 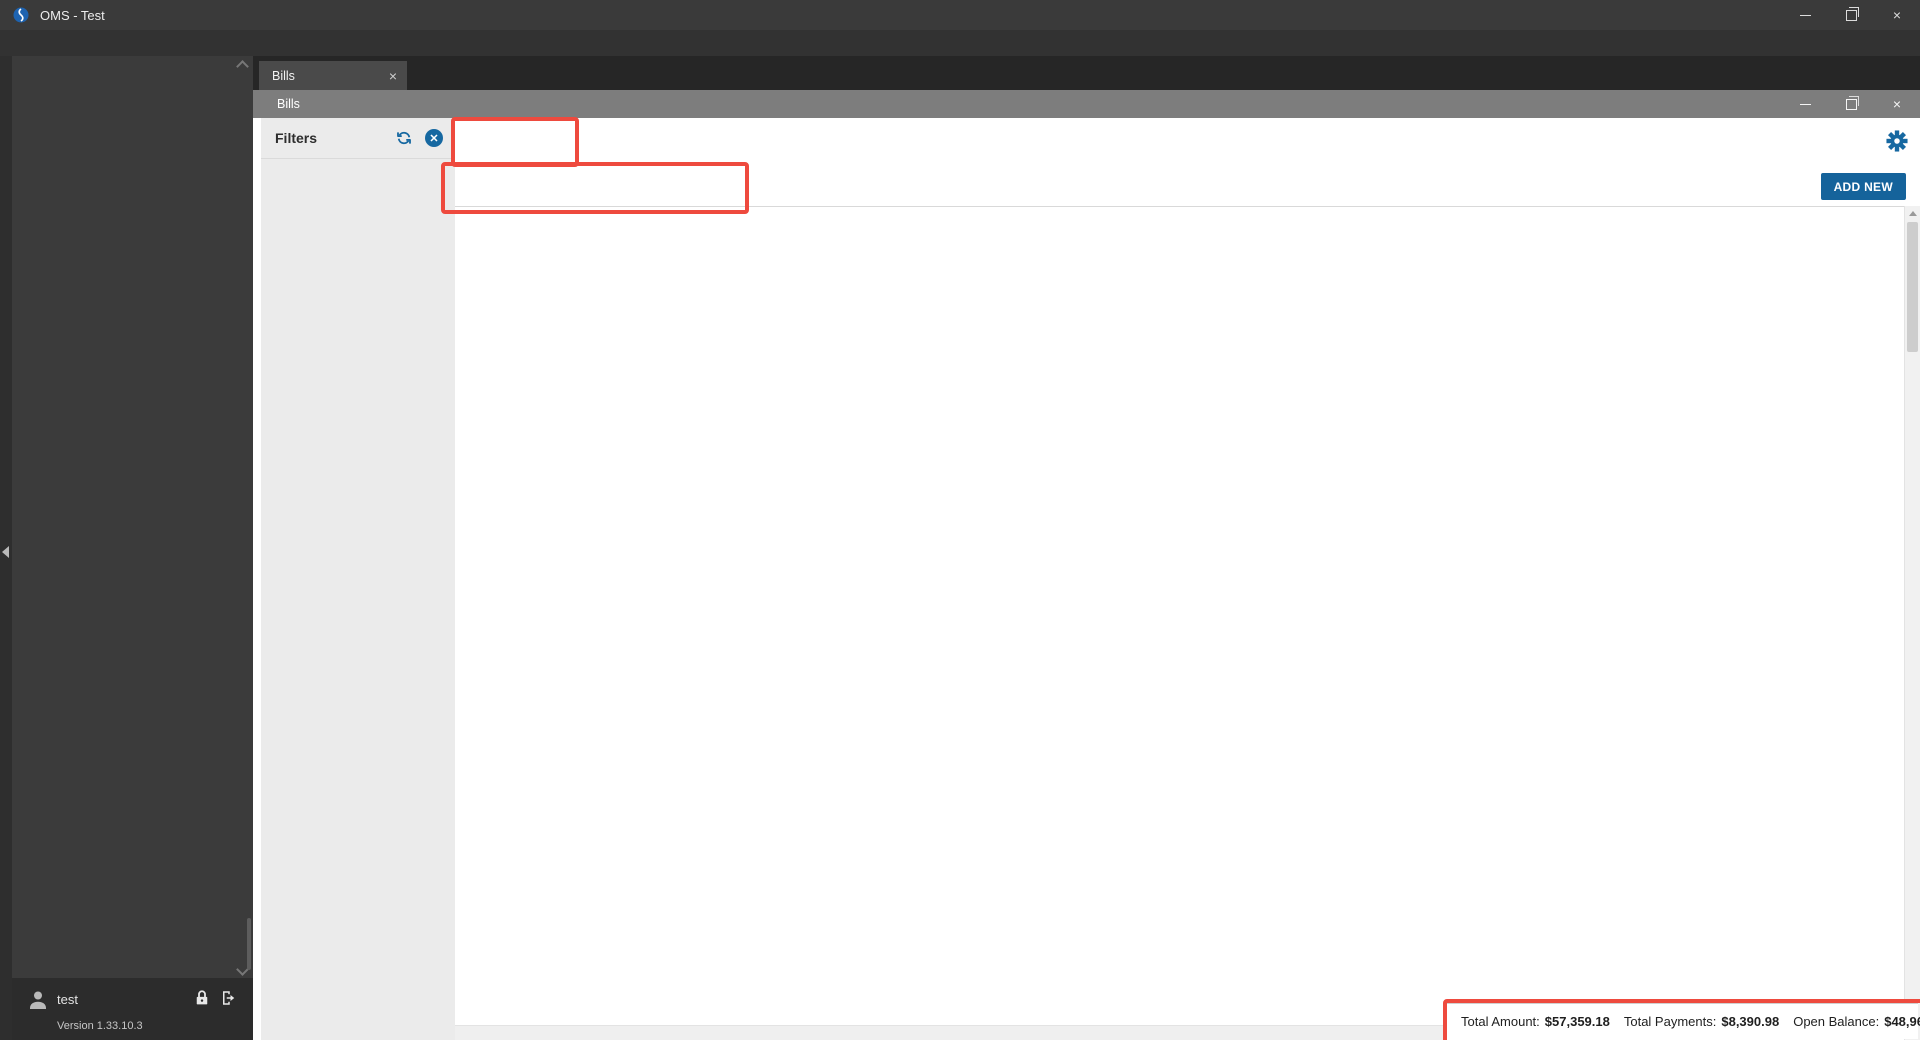 What do you see at coordinates (333, 75) in the screenshot?
I see `document-tab-bills: Bills ×` at bounding box center [333, 75].